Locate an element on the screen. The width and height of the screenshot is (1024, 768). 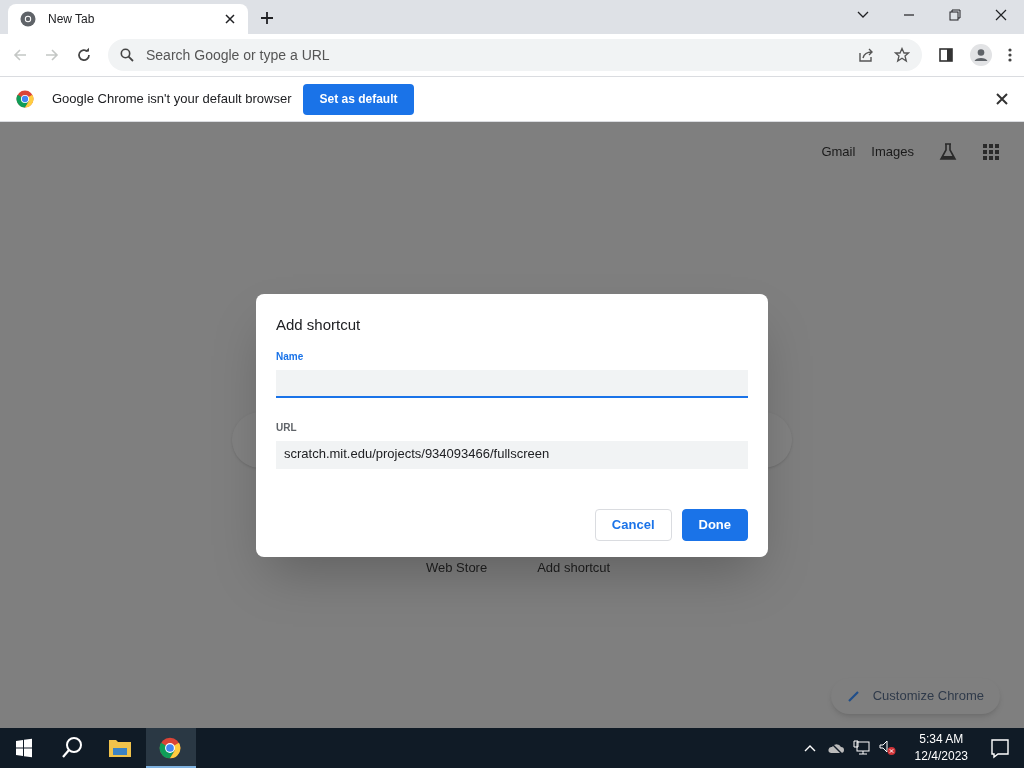
set-default-button: Set as default is located at coordinates (358, 99).